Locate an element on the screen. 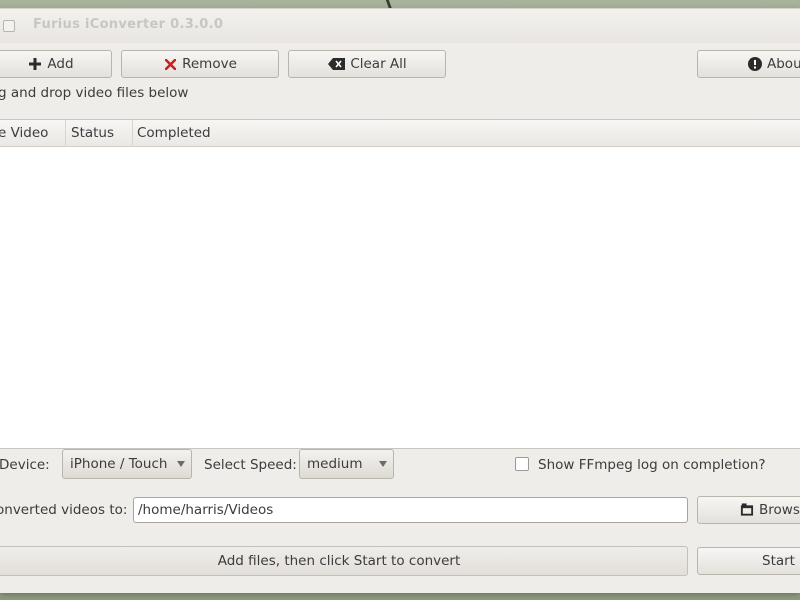  about-button: About is located at coordinates (748, 64).